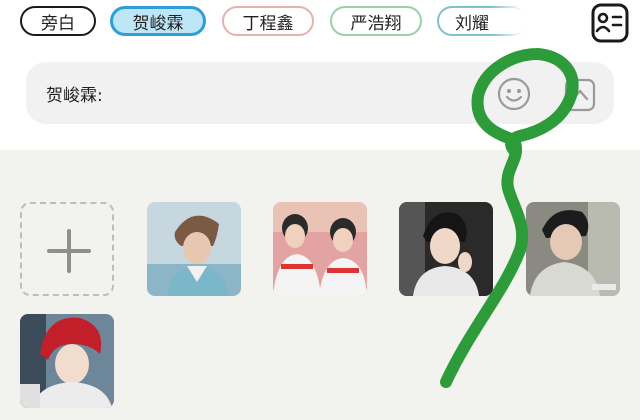  I want to click on smiley-icon, so click(514, 94).